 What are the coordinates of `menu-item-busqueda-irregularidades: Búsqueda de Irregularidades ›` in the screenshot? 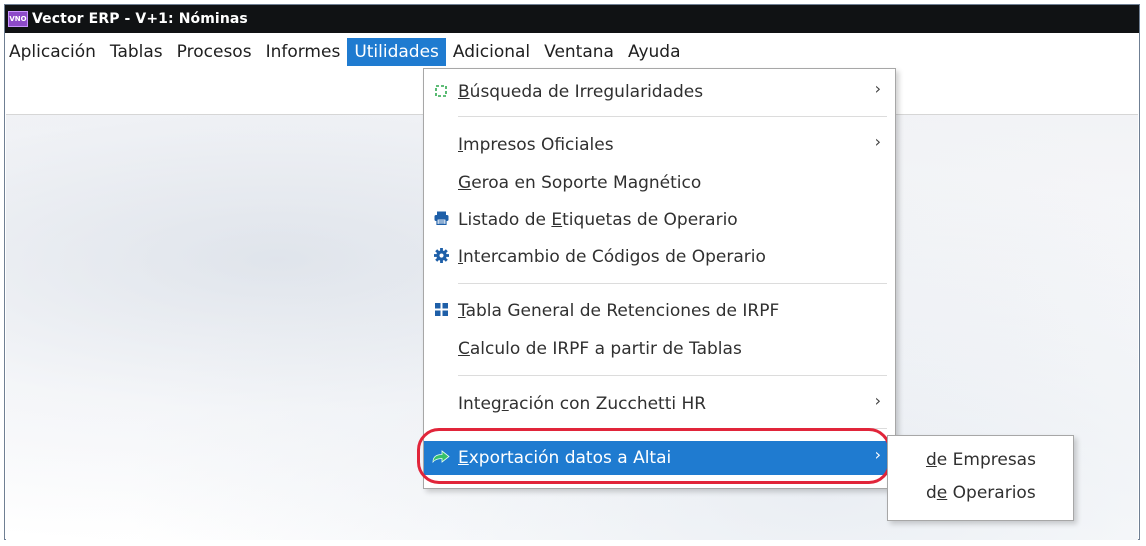 It's located at (659, 92).